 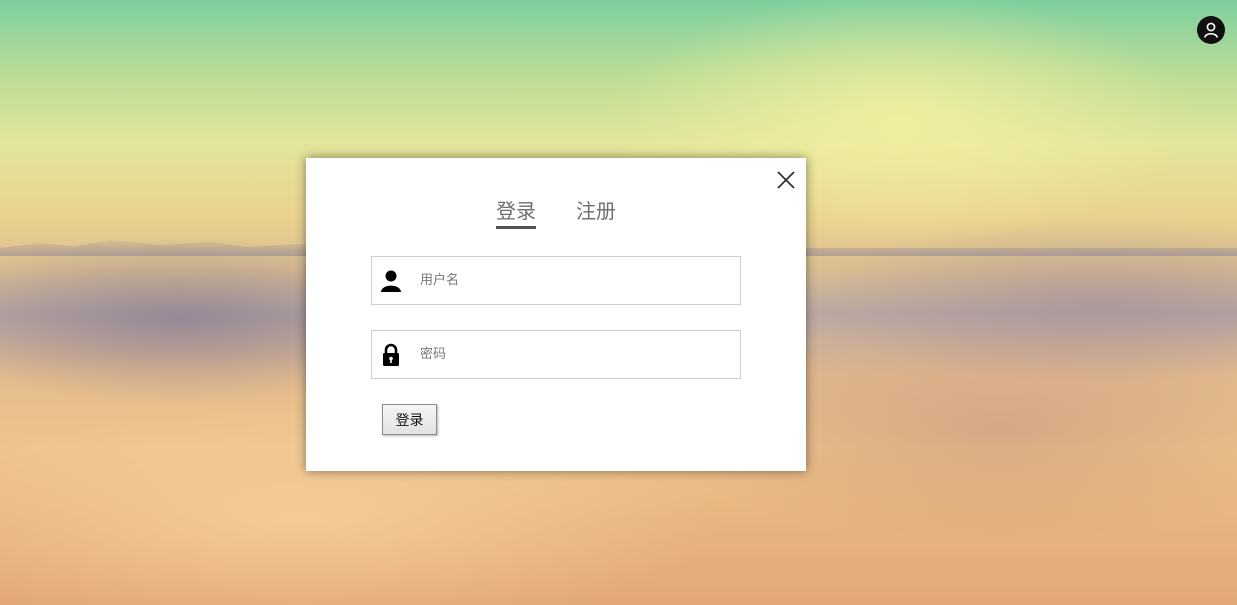 What do you see at coordinates (409, 419) in the screenshot?
I see `login-submit-button: 登录` at bounding box center [409, 419].